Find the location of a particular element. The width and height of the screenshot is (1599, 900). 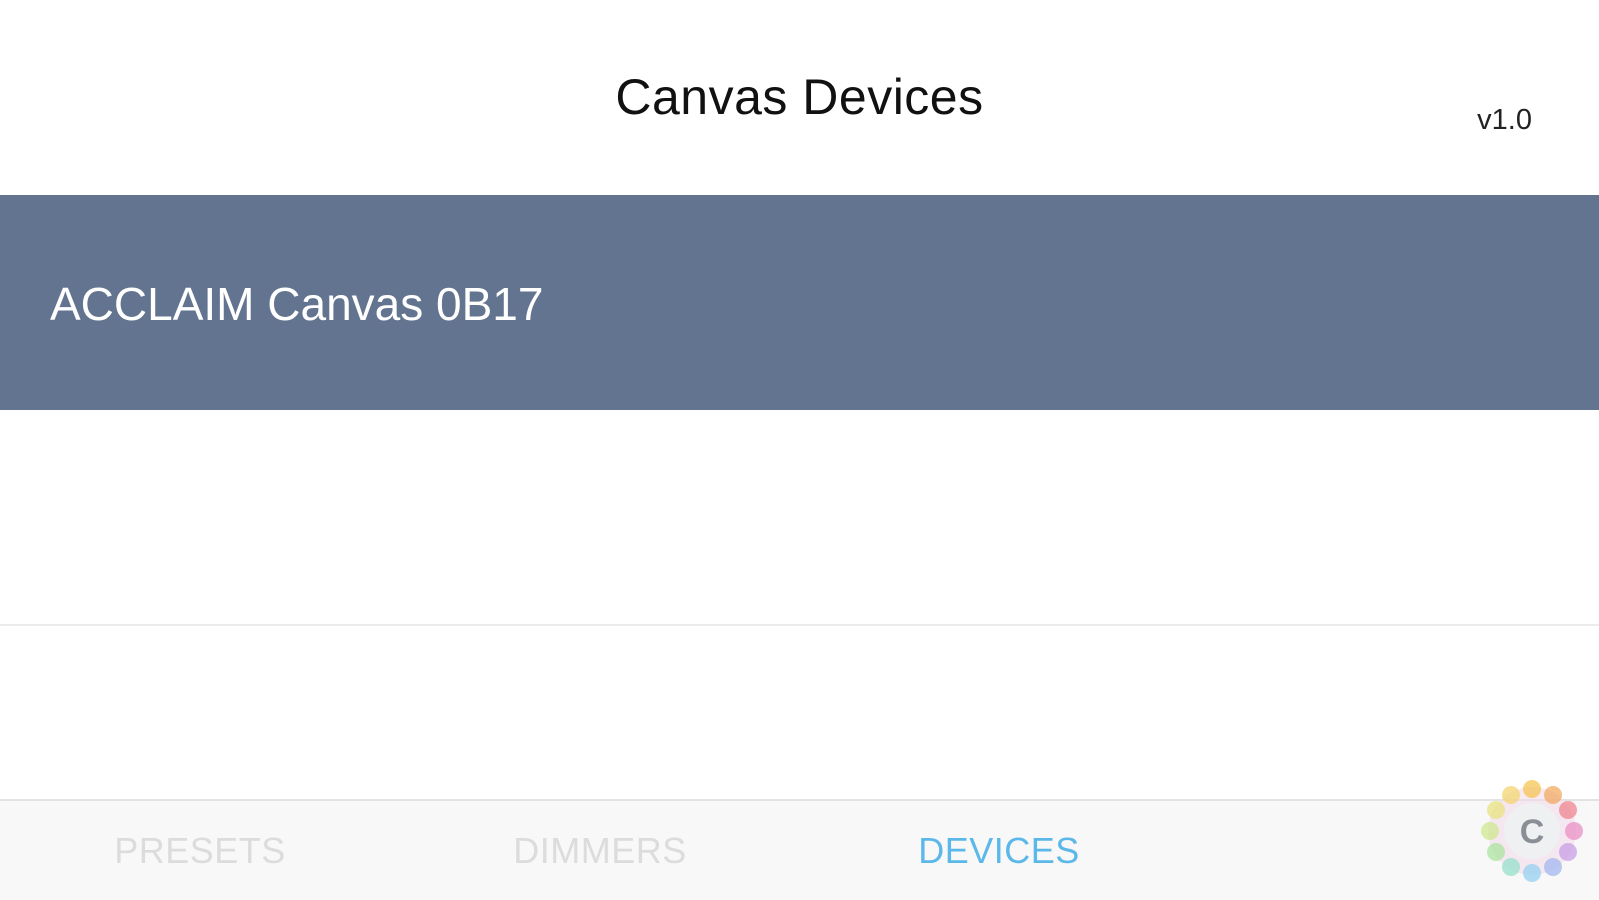

version-label: v1.0 is located at coordinates (1504, 120).